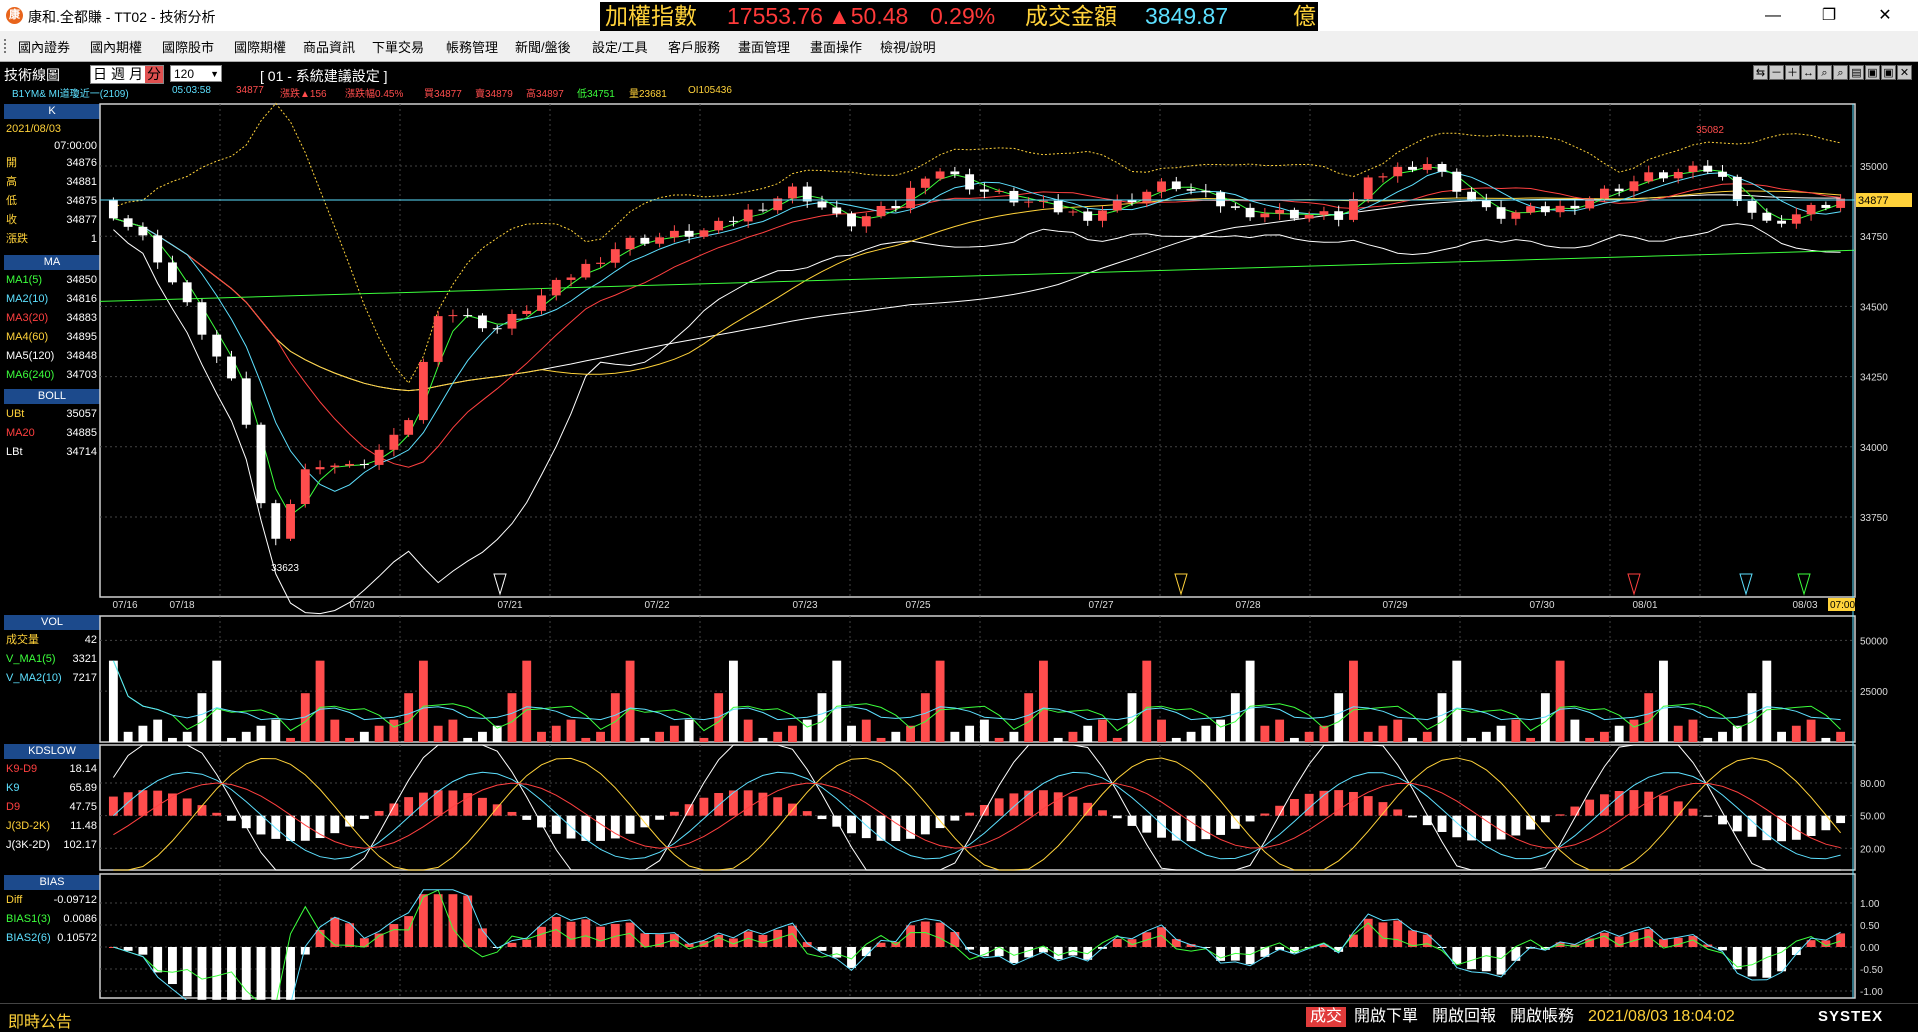  Describe the element at coordinates (1464, 1017) in the screenshot. I see `open-report-button: 開啟回報` at that location.